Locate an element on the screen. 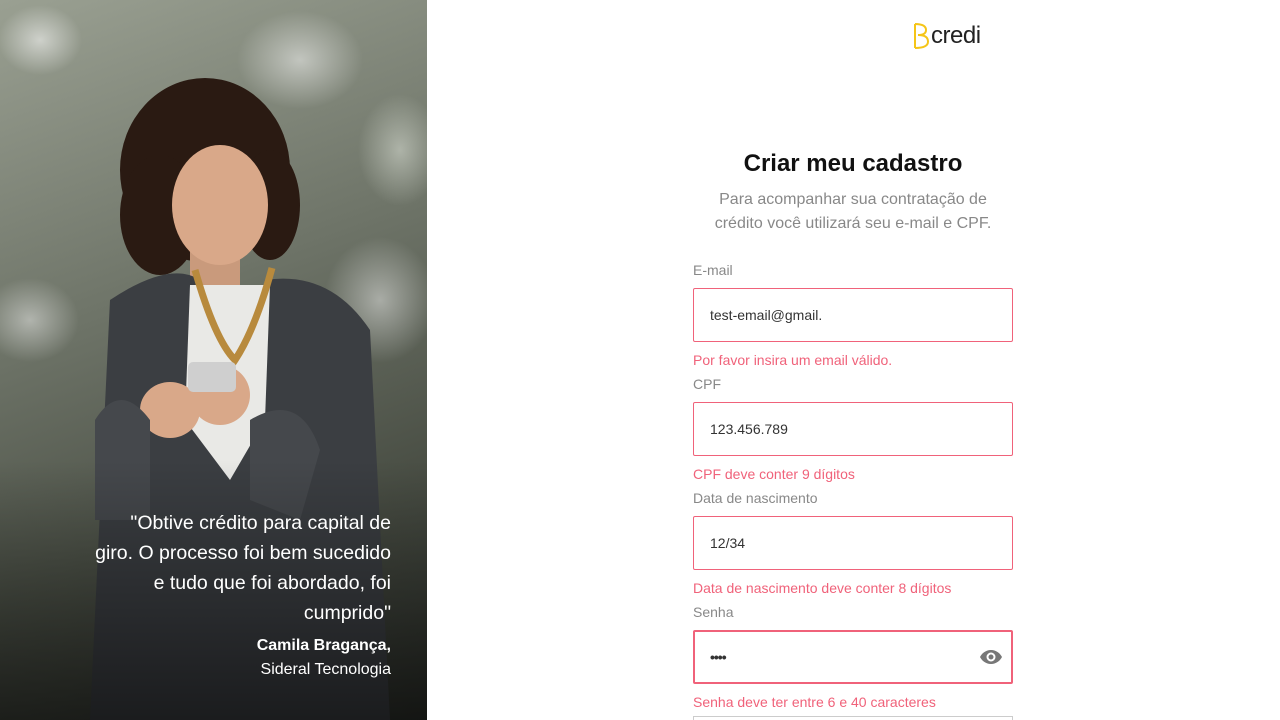 This screenshot has height=720, width=1280. birthdate-field: 12/34 is located at coordinates (853, 543).